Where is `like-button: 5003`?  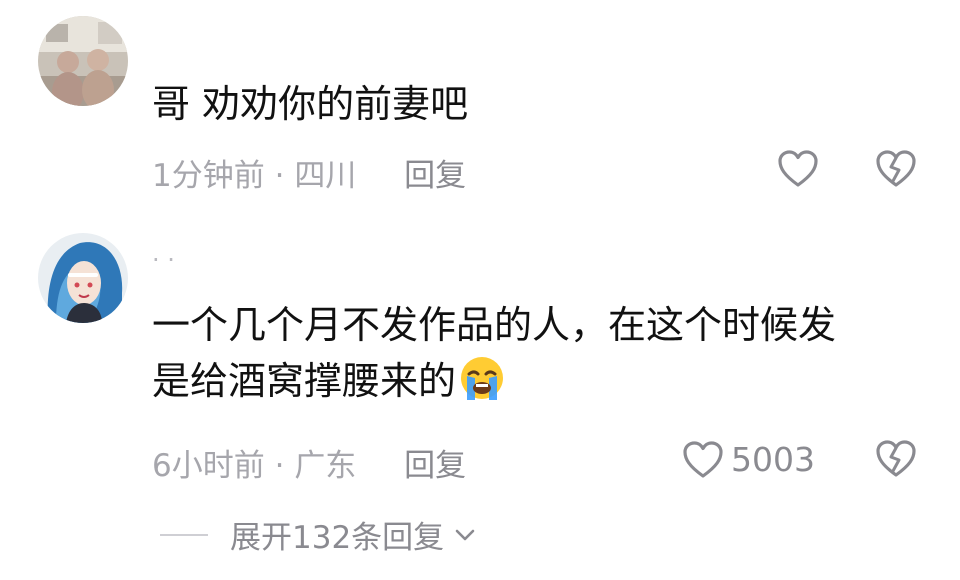
like-button: 5003 is located at coordinates (749, 459).